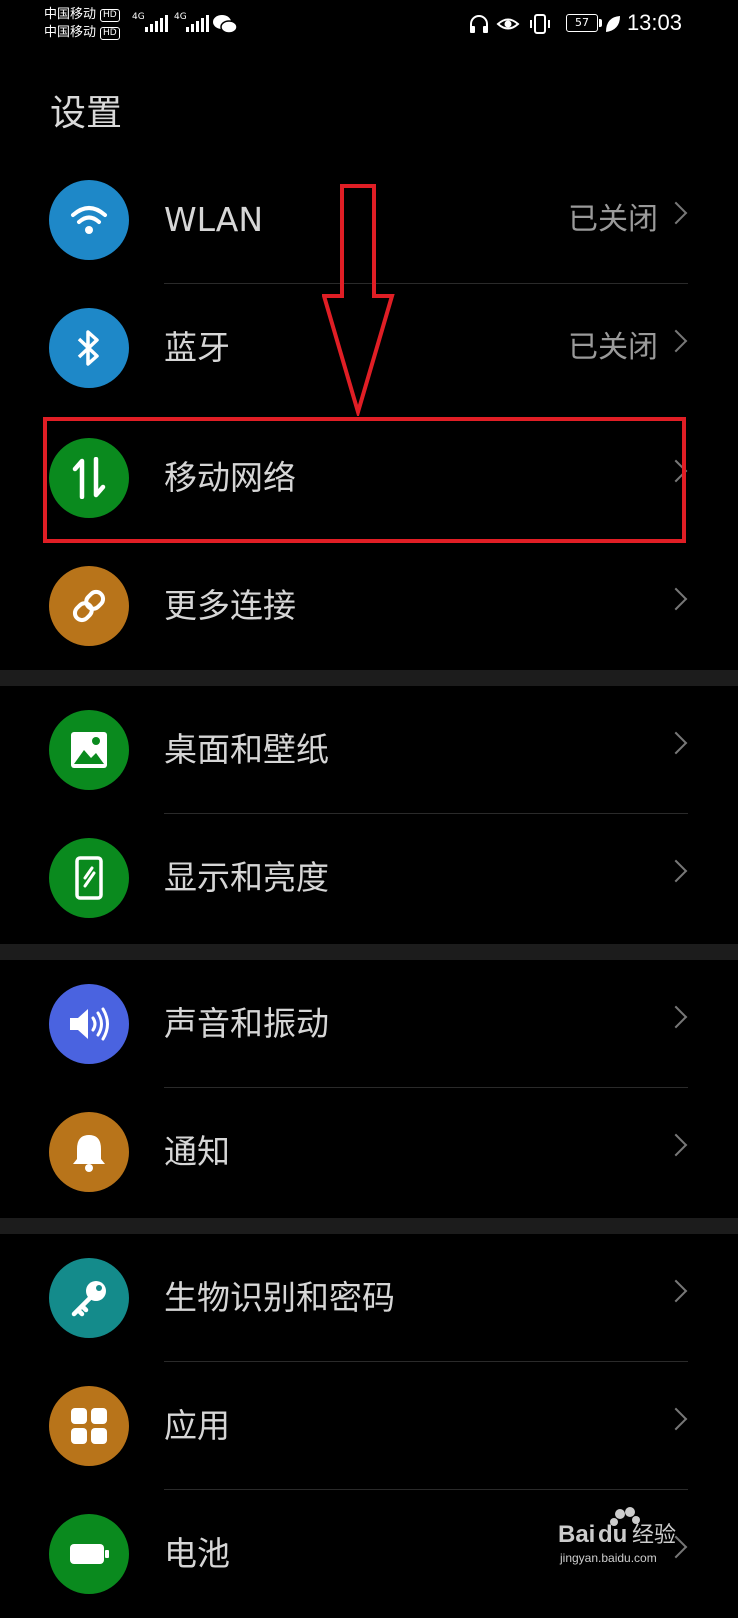 This screenshot has height=1618, width=738. I want to click on settings-item-more-connections: 更多连接, so click(369, 606).